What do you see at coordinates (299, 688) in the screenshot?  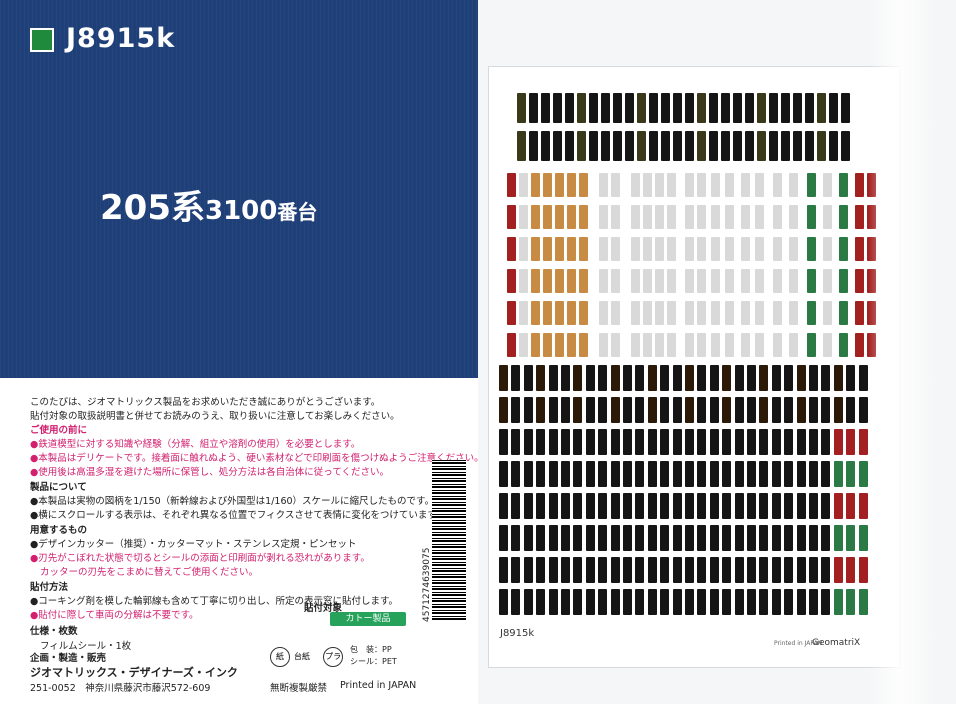 I see `copyright-note: 無断複製厳禁` at bounding box center [299, 688].